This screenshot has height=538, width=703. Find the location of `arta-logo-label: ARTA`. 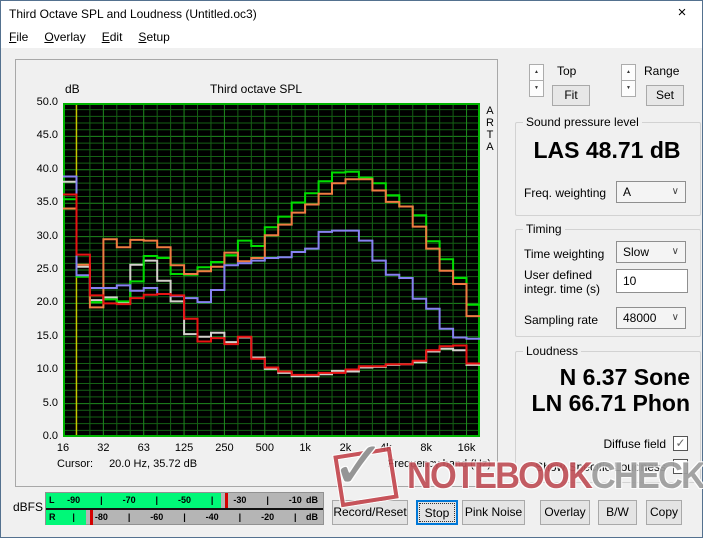

arta-logo-label: ARTA is located at coordinates (490, 129).